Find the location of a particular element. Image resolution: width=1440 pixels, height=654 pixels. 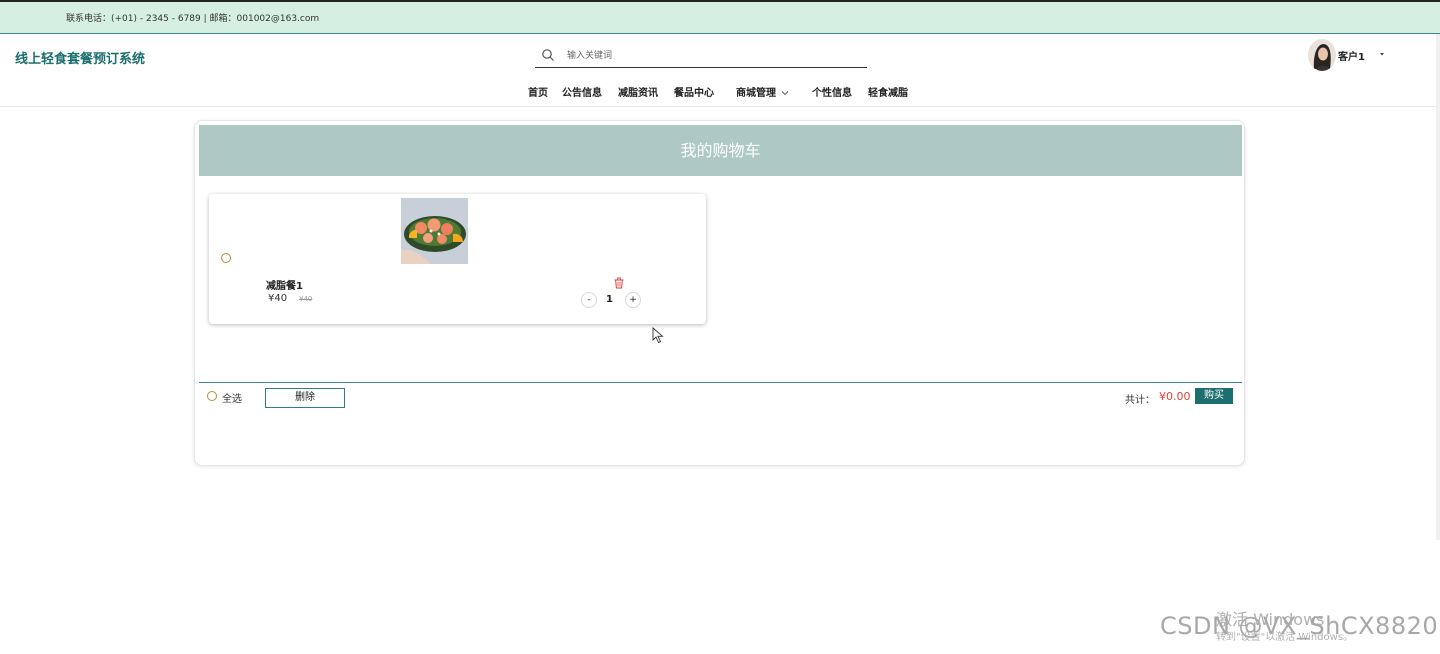

nav-mall-management: 商城管理 is located at coordinates (762, 91).